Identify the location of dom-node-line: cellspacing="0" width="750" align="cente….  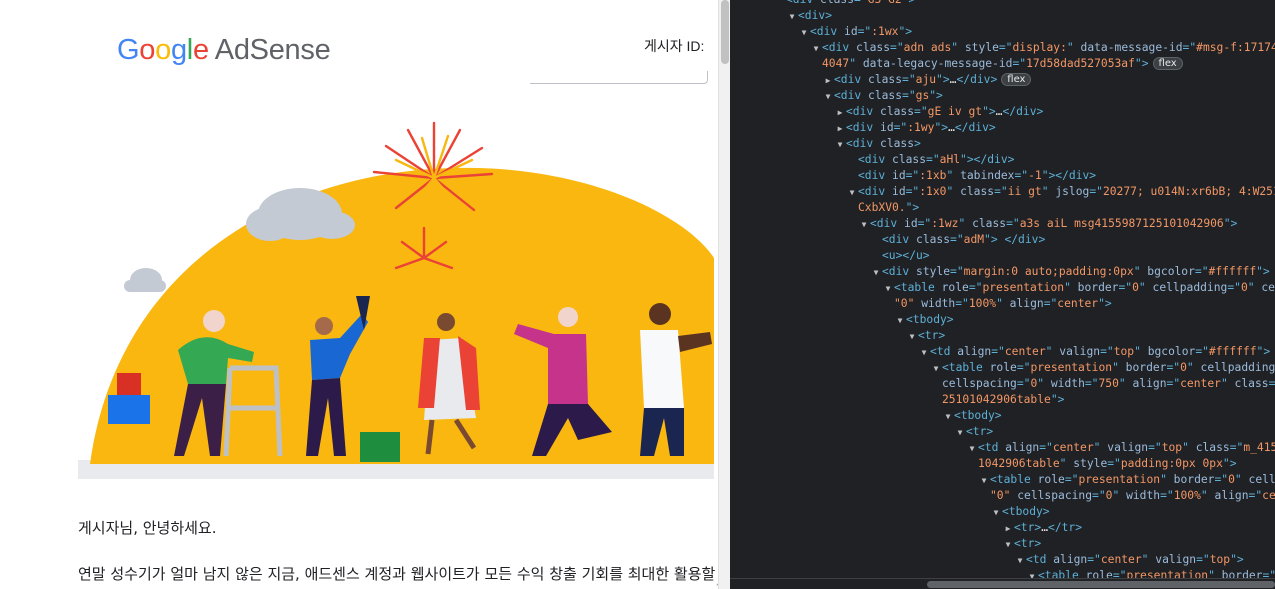
(1002, 384).